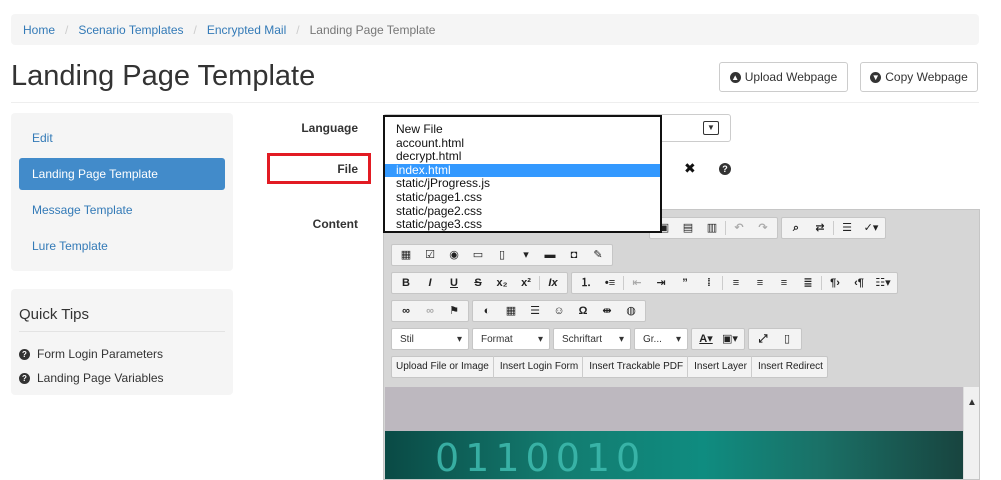  I want to click on insert-login-form-button: Insert Login Form, so click(540, 367).